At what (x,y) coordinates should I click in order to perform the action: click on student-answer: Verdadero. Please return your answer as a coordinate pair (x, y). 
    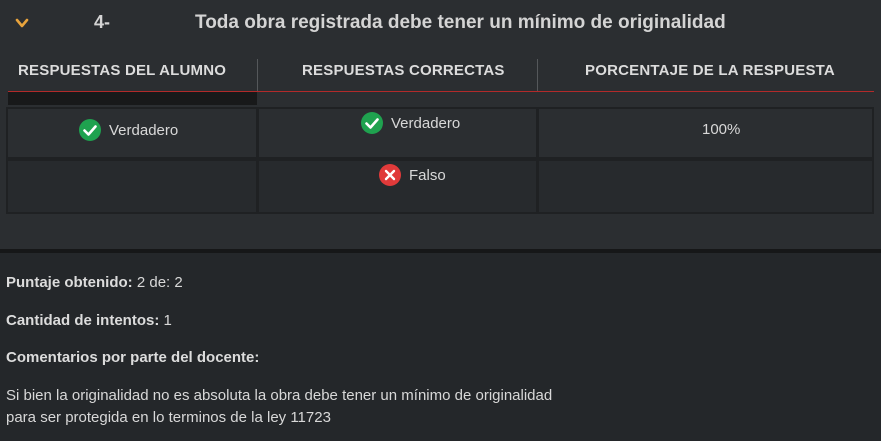
    Looking at the image, I should click on (128, 130).